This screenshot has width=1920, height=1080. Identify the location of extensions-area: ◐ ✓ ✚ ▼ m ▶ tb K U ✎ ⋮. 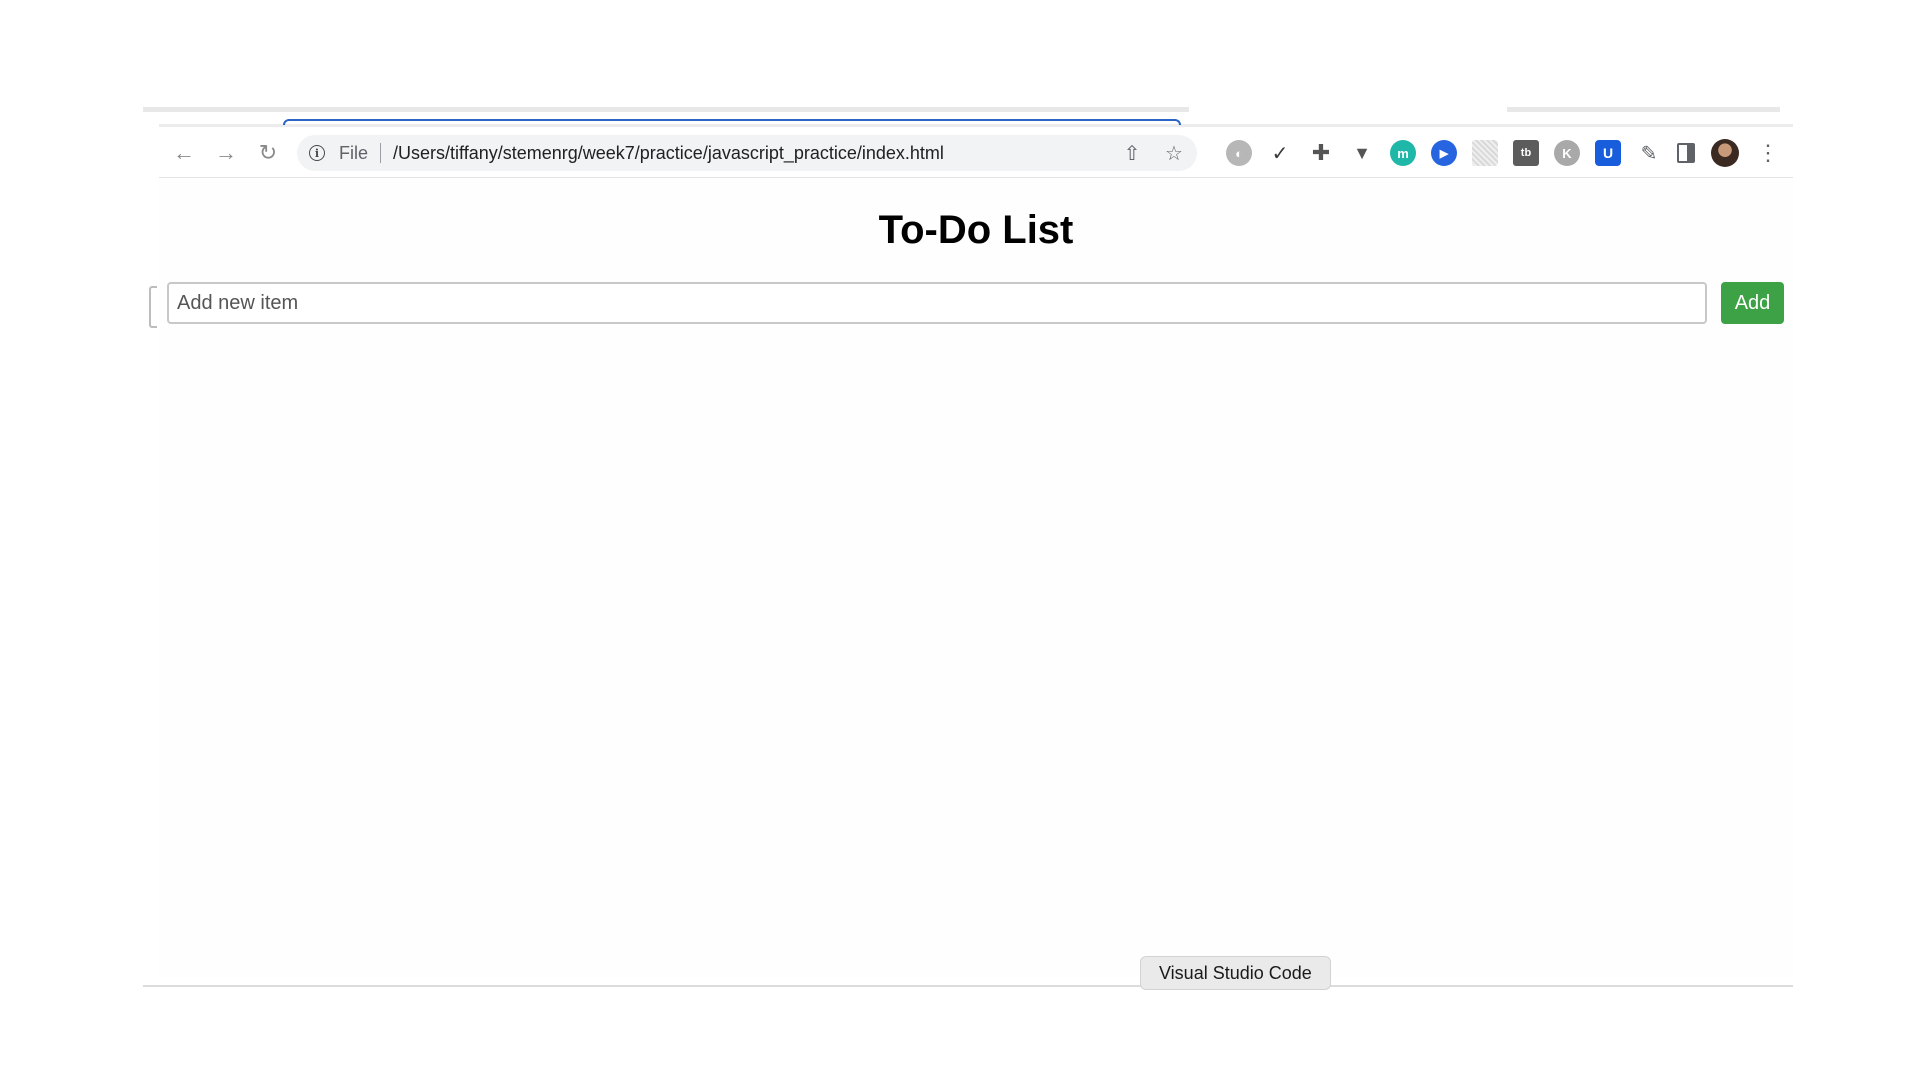
(1495, 153).